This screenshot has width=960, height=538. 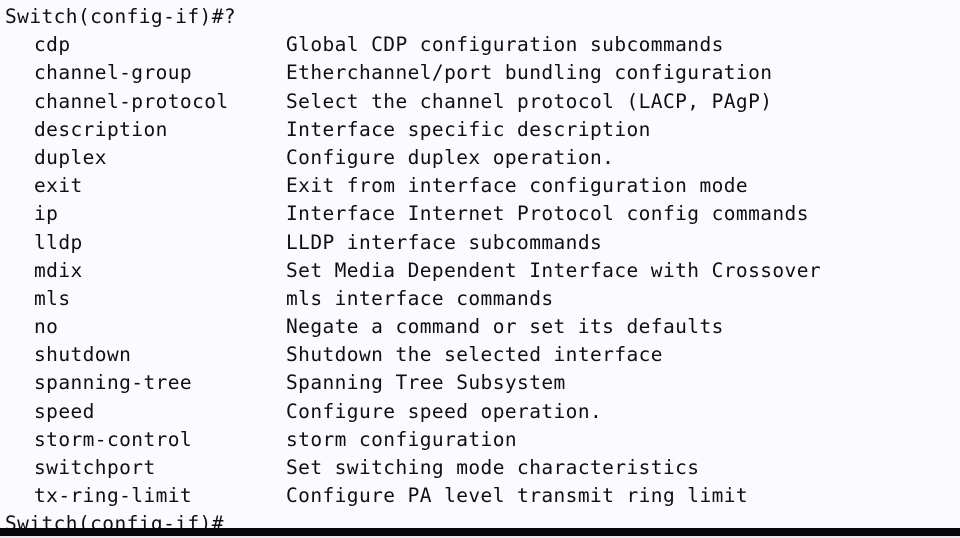 I want to click on help-command-row: speed Configure speed operation., so click(x=480, y=412).